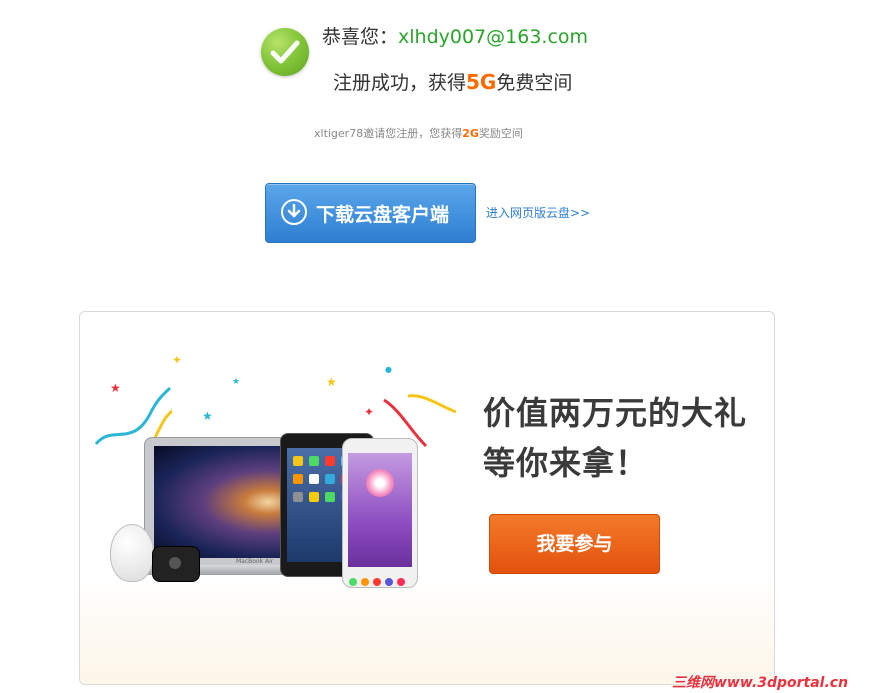 The height and width of the screenshot is (693, 893). Describe the element at coordinates (615, 438) in the screenshot. I see `promo-title: 价值两万元的大礼 等你来拿！` at that location.